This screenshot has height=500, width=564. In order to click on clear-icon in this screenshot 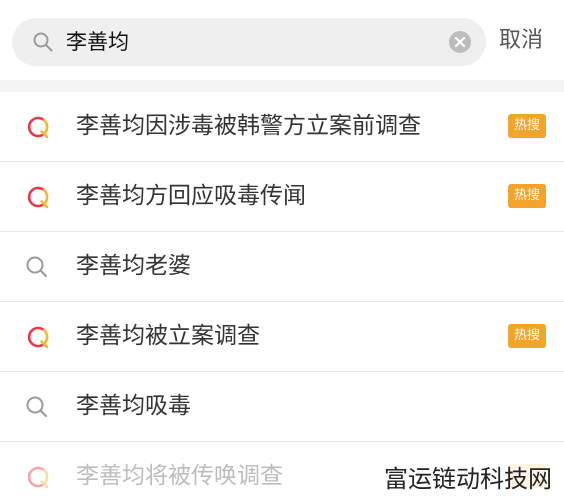, I will do `click(460, 42)`.